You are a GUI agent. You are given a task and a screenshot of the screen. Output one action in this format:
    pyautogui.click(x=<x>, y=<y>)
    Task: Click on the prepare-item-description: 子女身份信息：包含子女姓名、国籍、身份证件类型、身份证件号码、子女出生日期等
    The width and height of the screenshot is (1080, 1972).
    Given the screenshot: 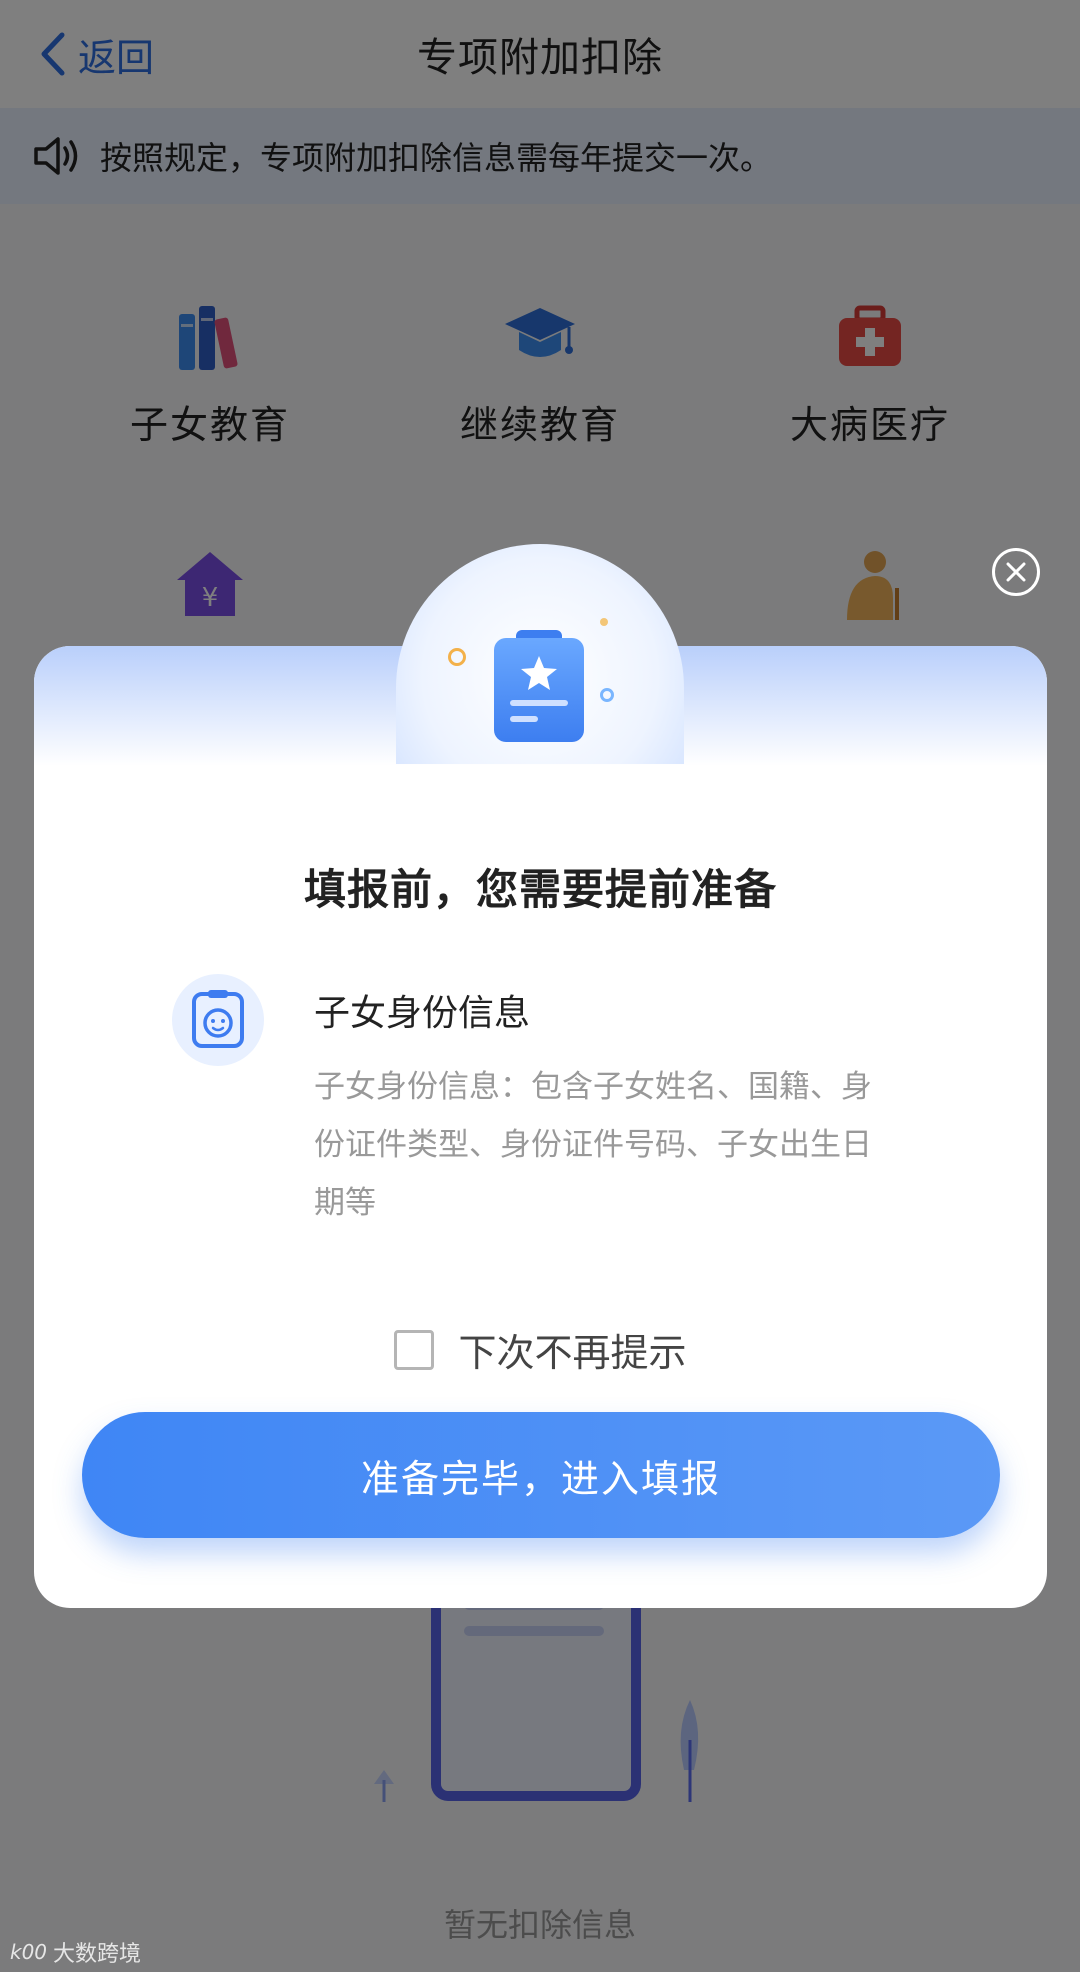 What is the action you would take?
    pyautogui.click(x=593, y=1145)
    